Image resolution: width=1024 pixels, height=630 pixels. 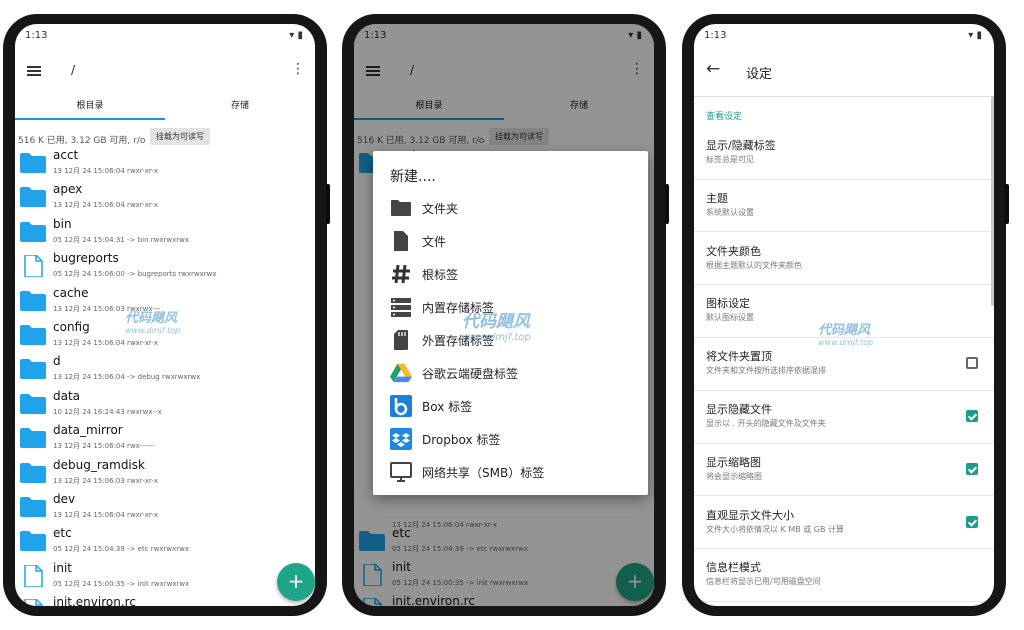 I want to click on settings-row: 文件夹颜色 根据主题默认的文件夹颜色, so click(x=844, y=259).